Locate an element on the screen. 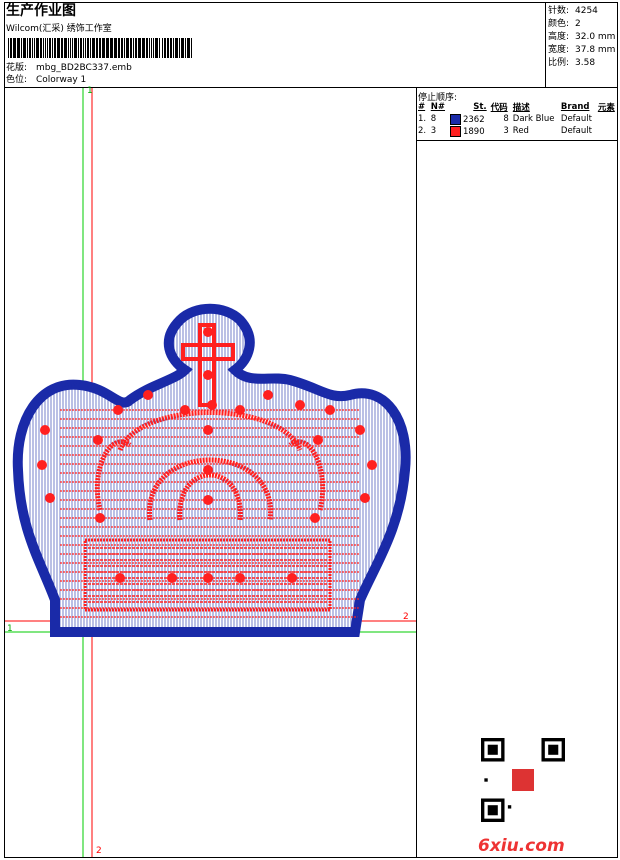  guide-label-right: 2 is located at coordinates (406, 617).